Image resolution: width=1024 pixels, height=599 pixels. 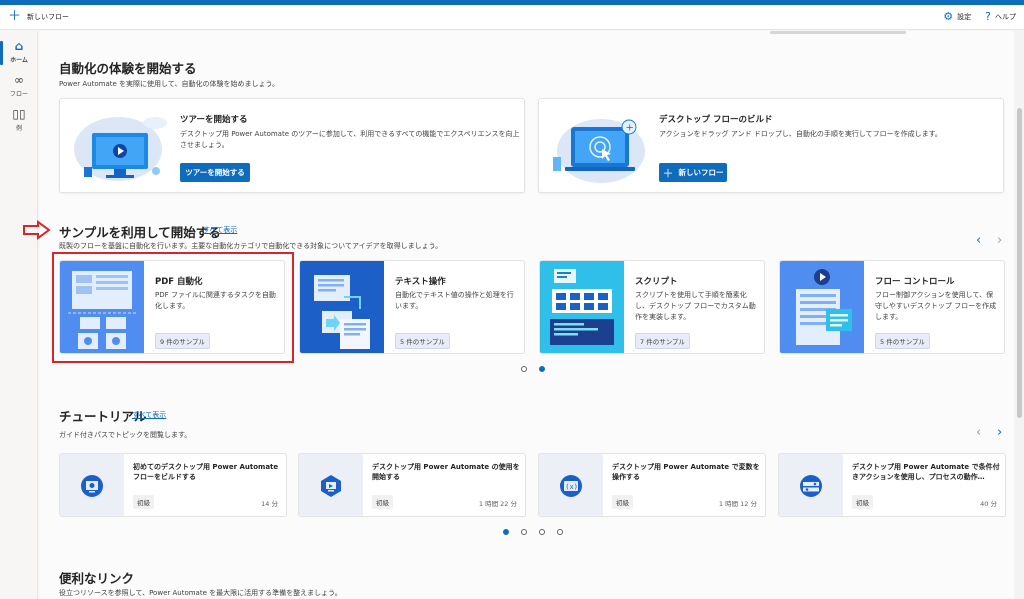 I want to click on search-bar-edge, so click(x=838, y=32).